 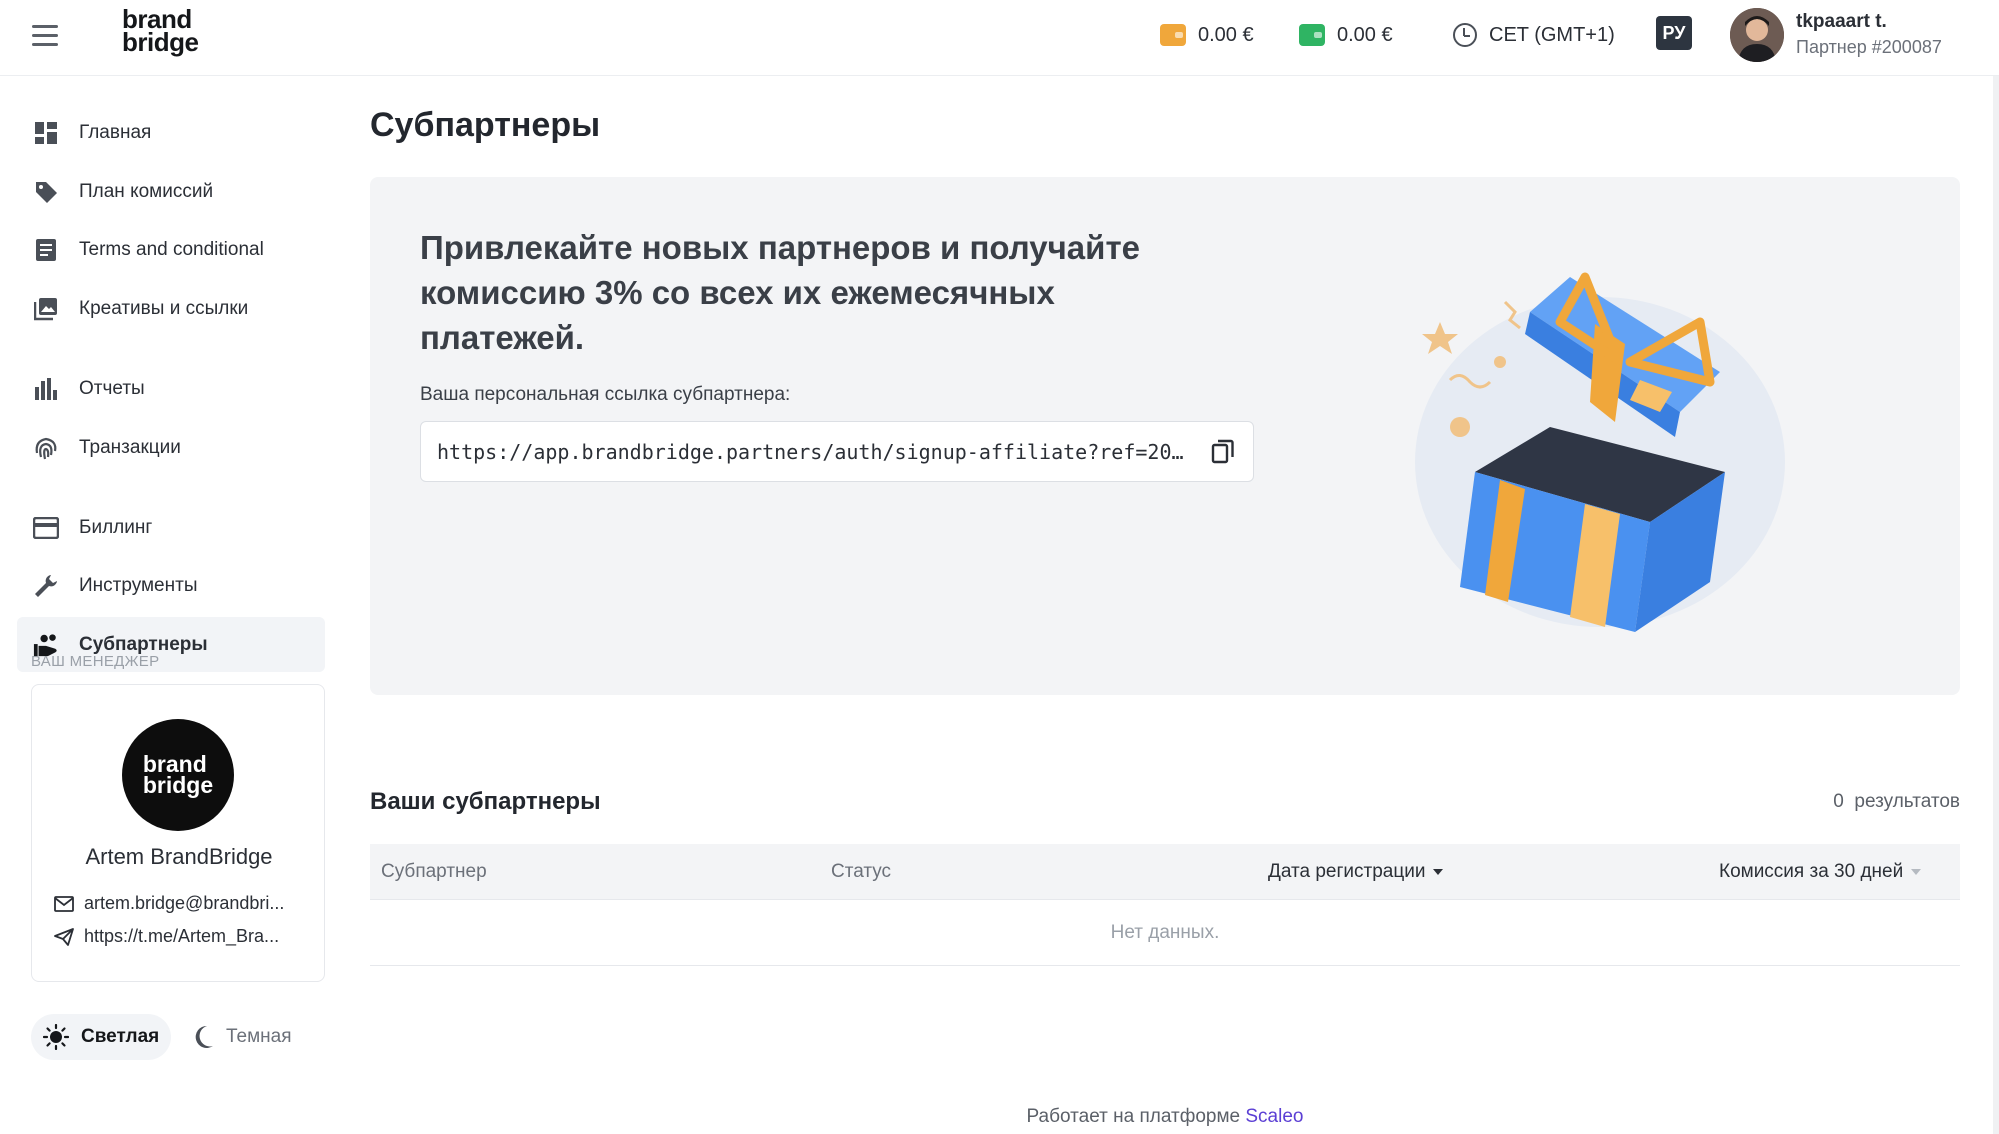 I want to click on sidebar-item-commission-plan: План комиссий, so click(x=171, y=191).